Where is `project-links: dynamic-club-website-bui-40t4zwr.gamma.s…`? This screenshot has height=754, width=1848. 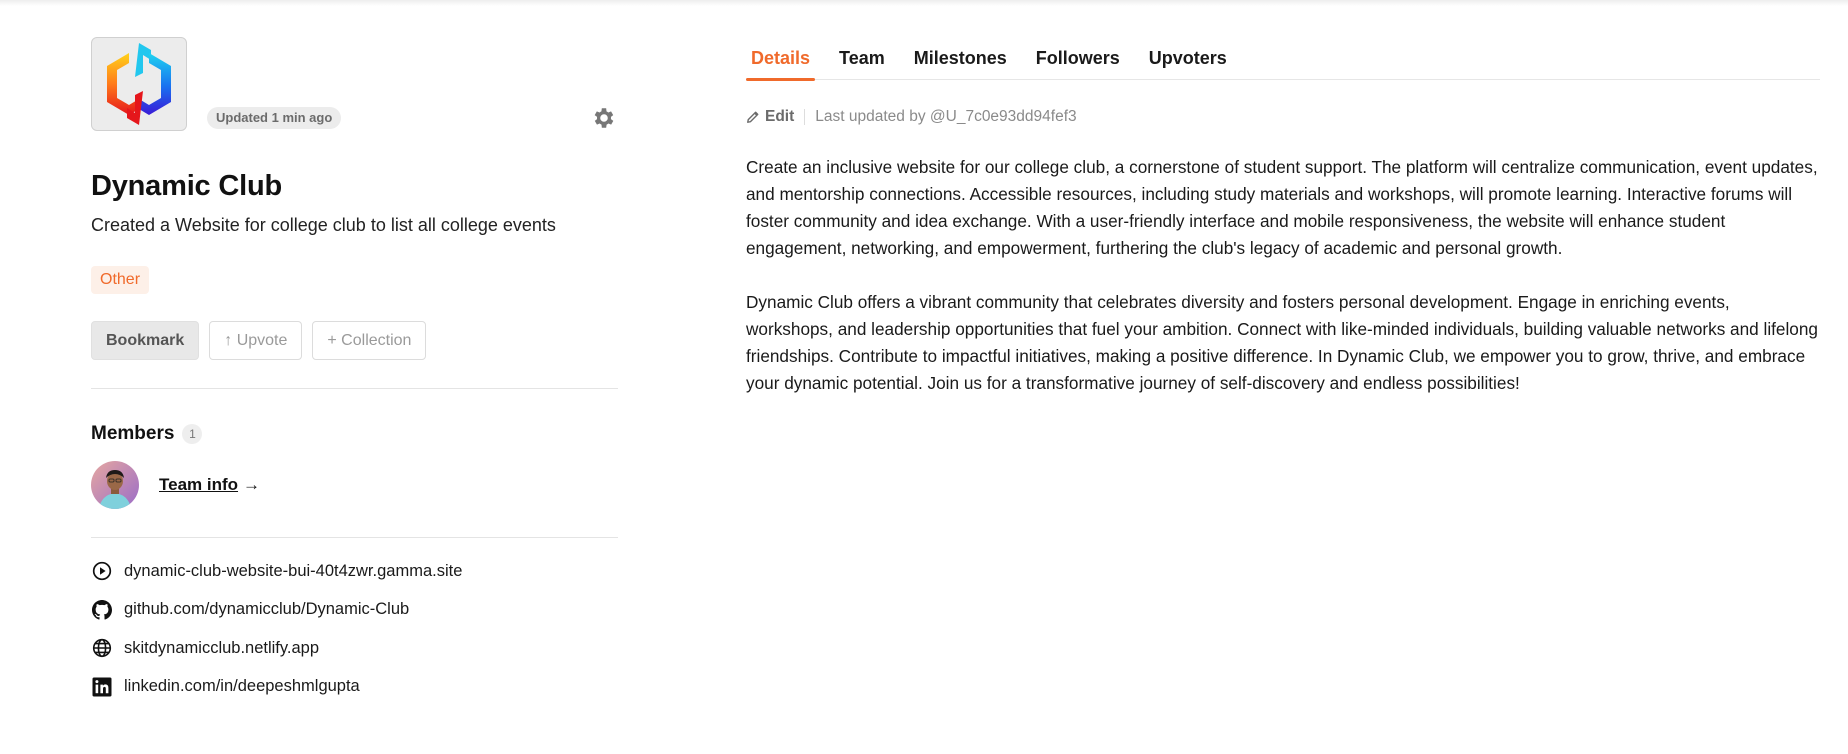 project-links: dynamic-club-website-bui-40t4zwr.gamma.s… is located at coordinates (354, 629).